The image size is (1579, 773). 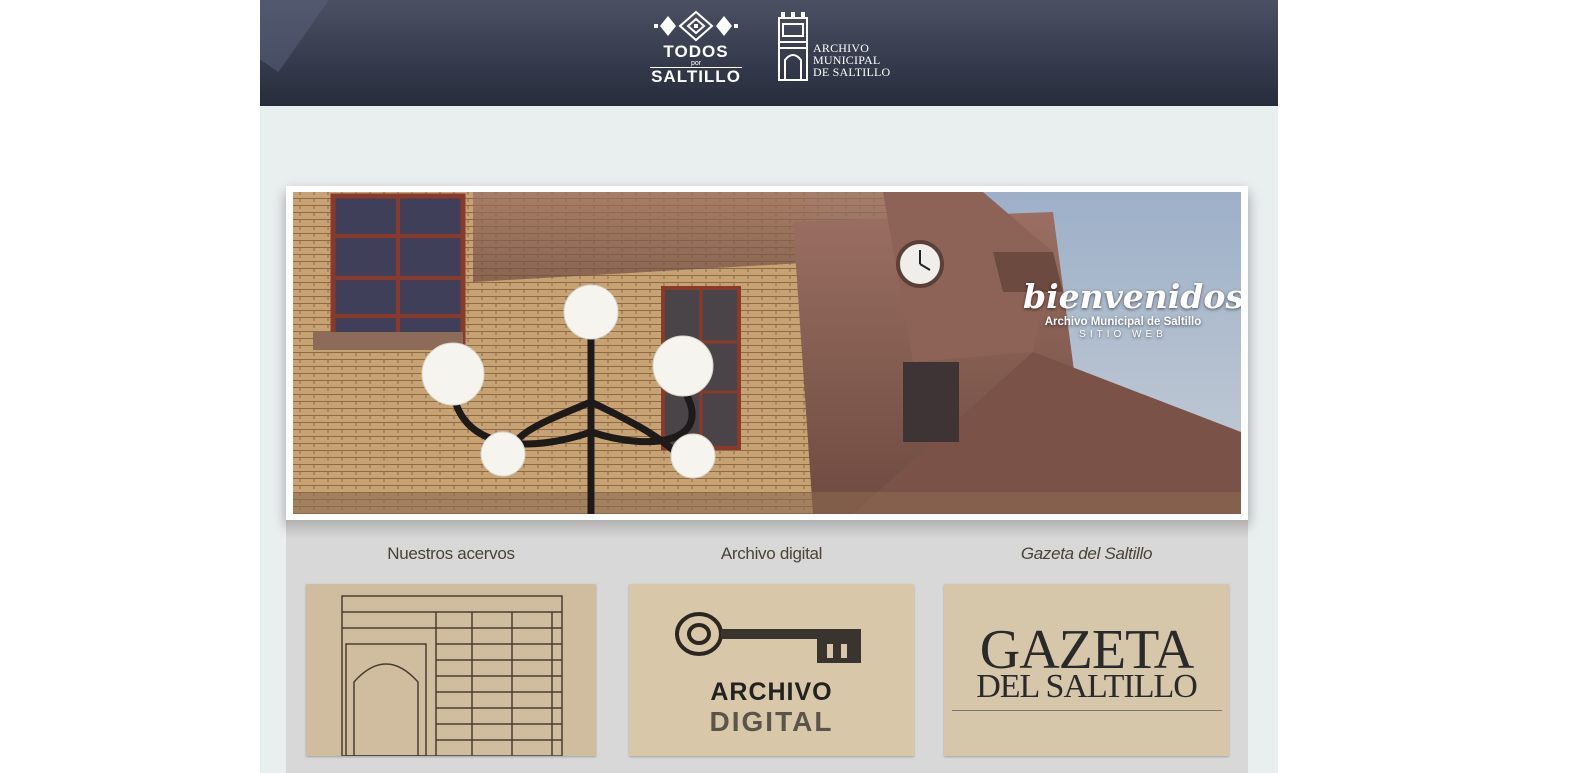 I want to click on section-title-acervos: Nuestros acervos, so click(x=451, y=554).